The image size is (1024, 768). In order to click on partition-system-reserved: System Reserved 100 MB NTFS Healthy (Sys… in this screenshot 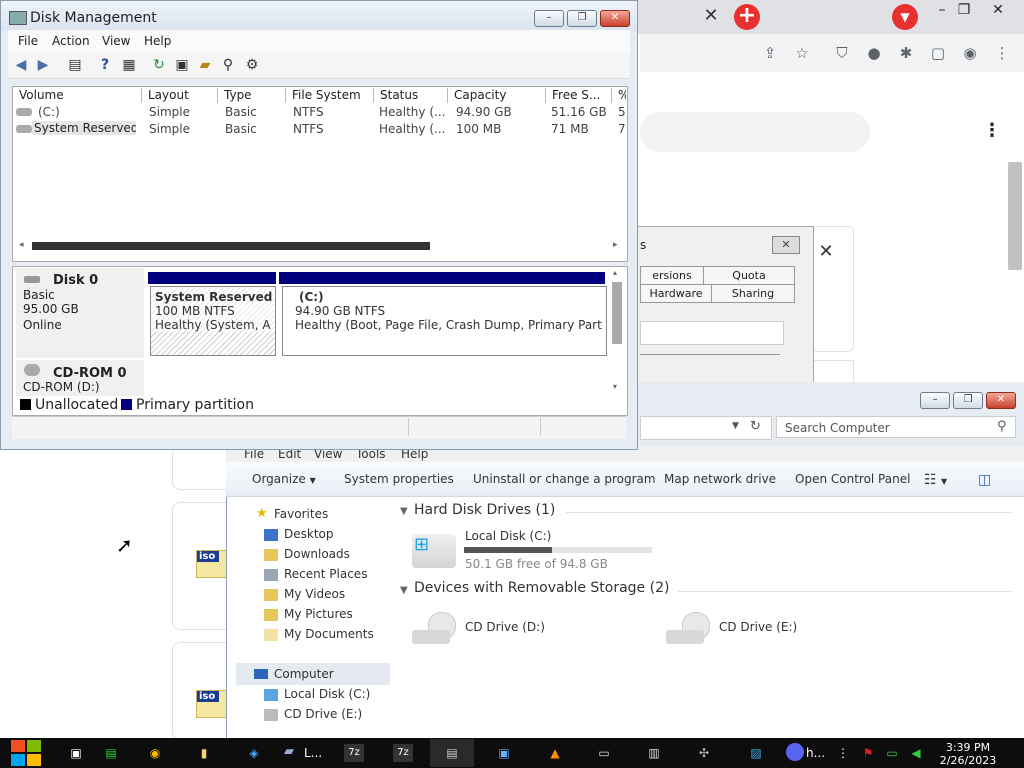, I will do `click(213, 321)`.